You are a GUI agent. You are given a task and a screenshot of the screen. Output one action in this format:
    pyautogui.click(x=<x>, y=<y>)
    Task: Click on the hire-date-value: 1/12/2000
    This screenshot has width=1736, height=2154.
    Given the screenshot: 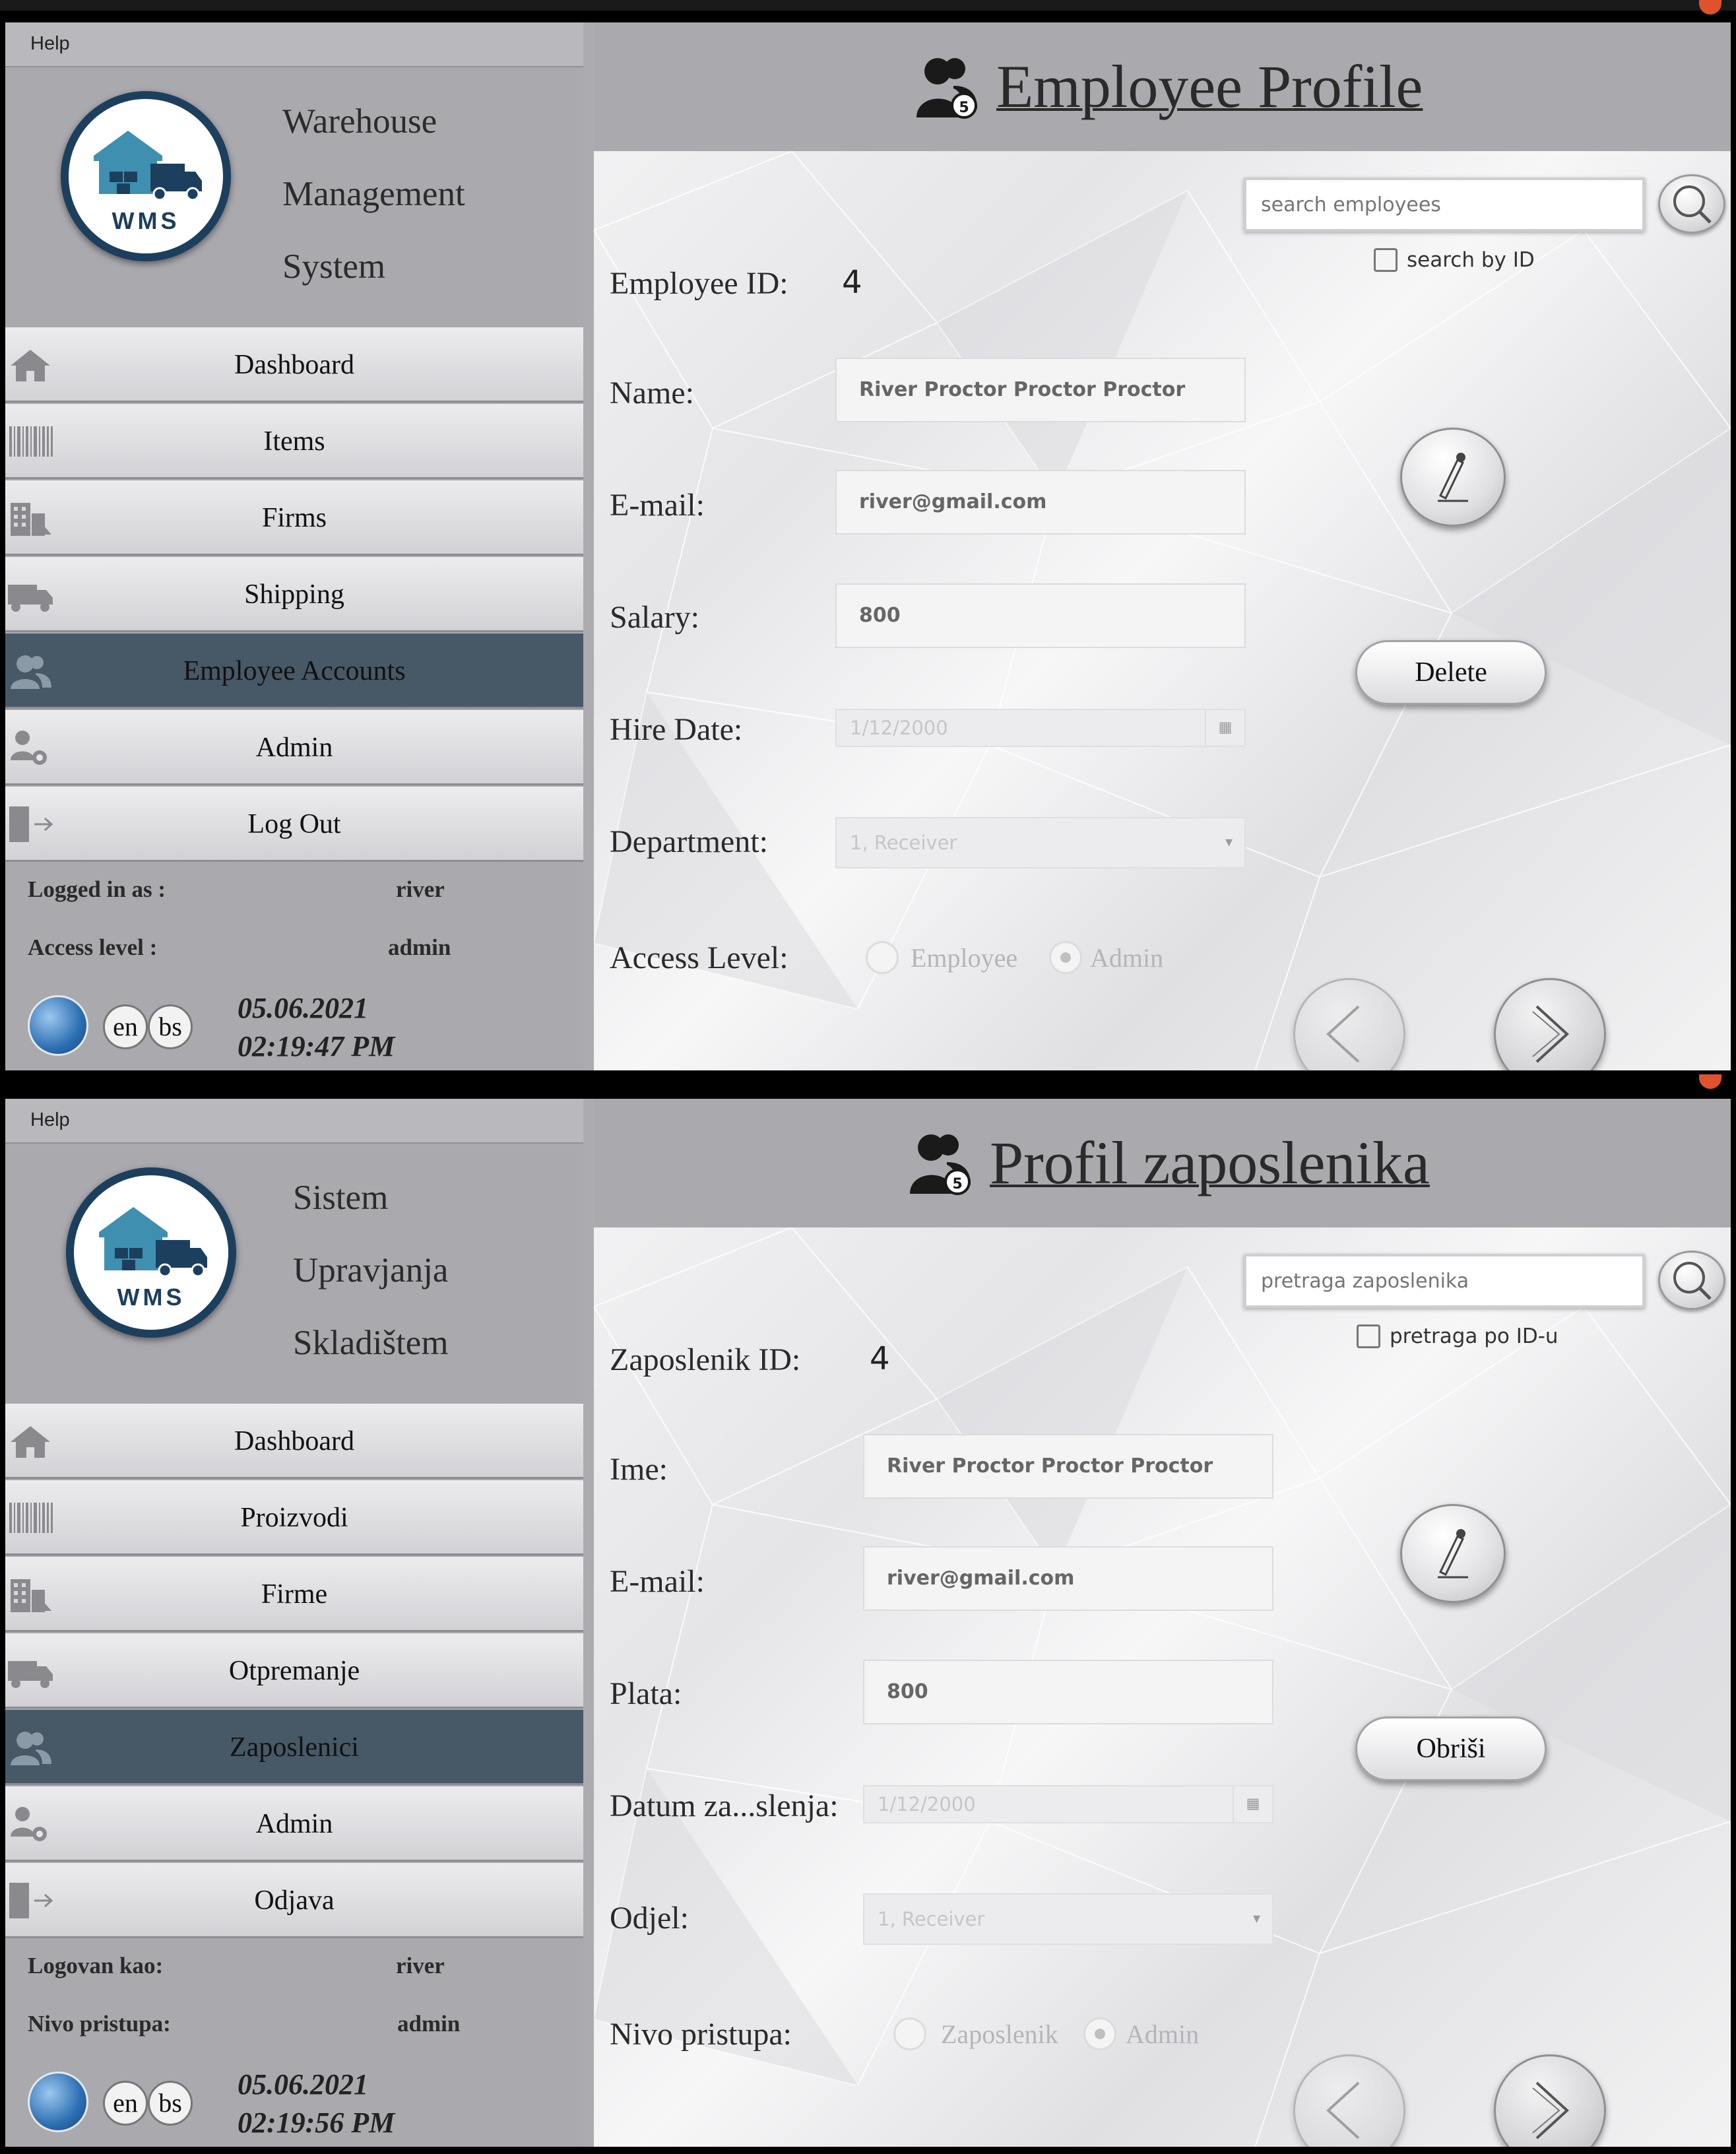 What is the action you would take?
    pyautogui.click(x=899, y=728)
    